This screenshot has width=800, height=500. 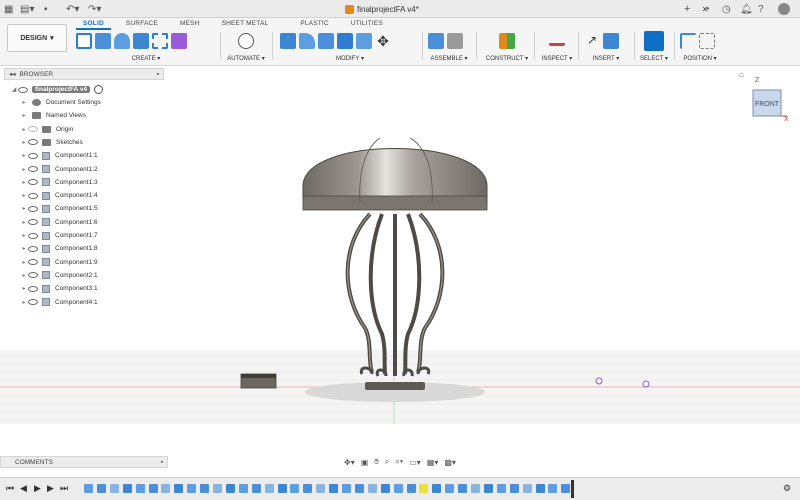 I want to click on press-pull-icon, so click(x=288, y=41).